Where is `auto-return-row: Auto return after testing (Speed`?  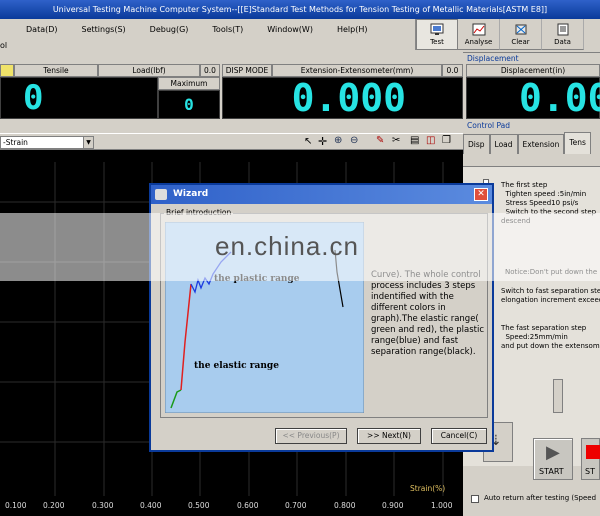
auto-return-row: Auto return after testing (Speed is located at coordinates (535, 500).